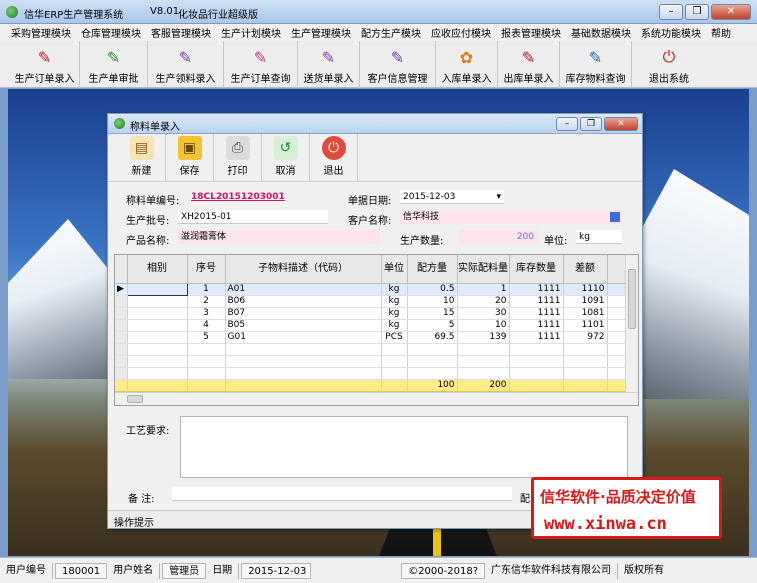 This screenshot has height=583, width=757. Describe the element at coordinates (286, 157) in the screenshot. I see `cancel-button: ↺ 取消` at that location.